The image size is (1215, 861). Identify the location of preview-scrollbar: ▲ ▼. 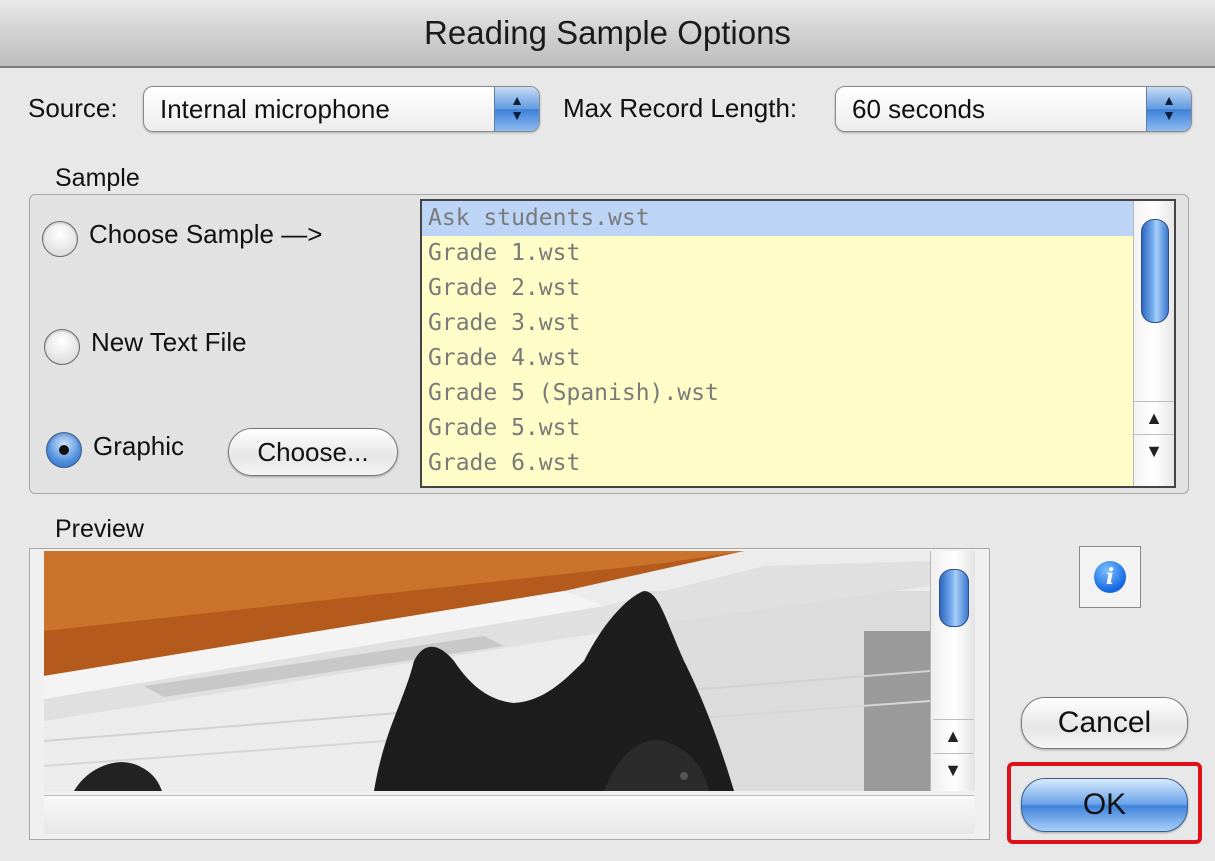
(952, 671).